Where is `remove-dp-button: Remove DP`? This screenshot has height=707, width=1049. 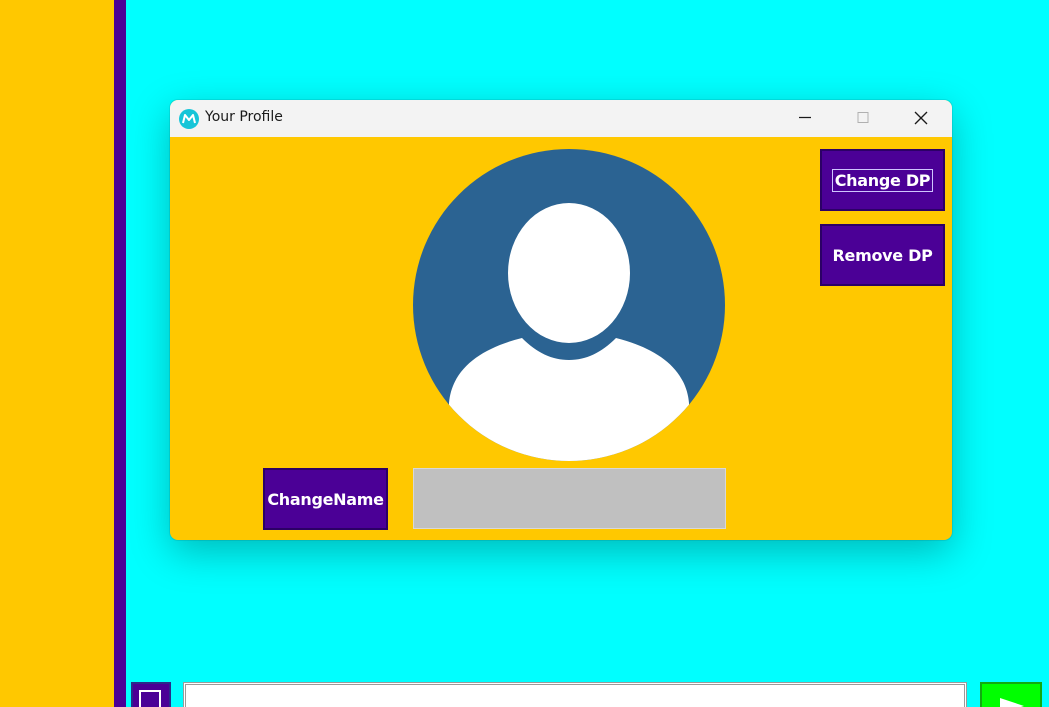
remove-dp-button: Remove DP is located at coordinates (882, 255).